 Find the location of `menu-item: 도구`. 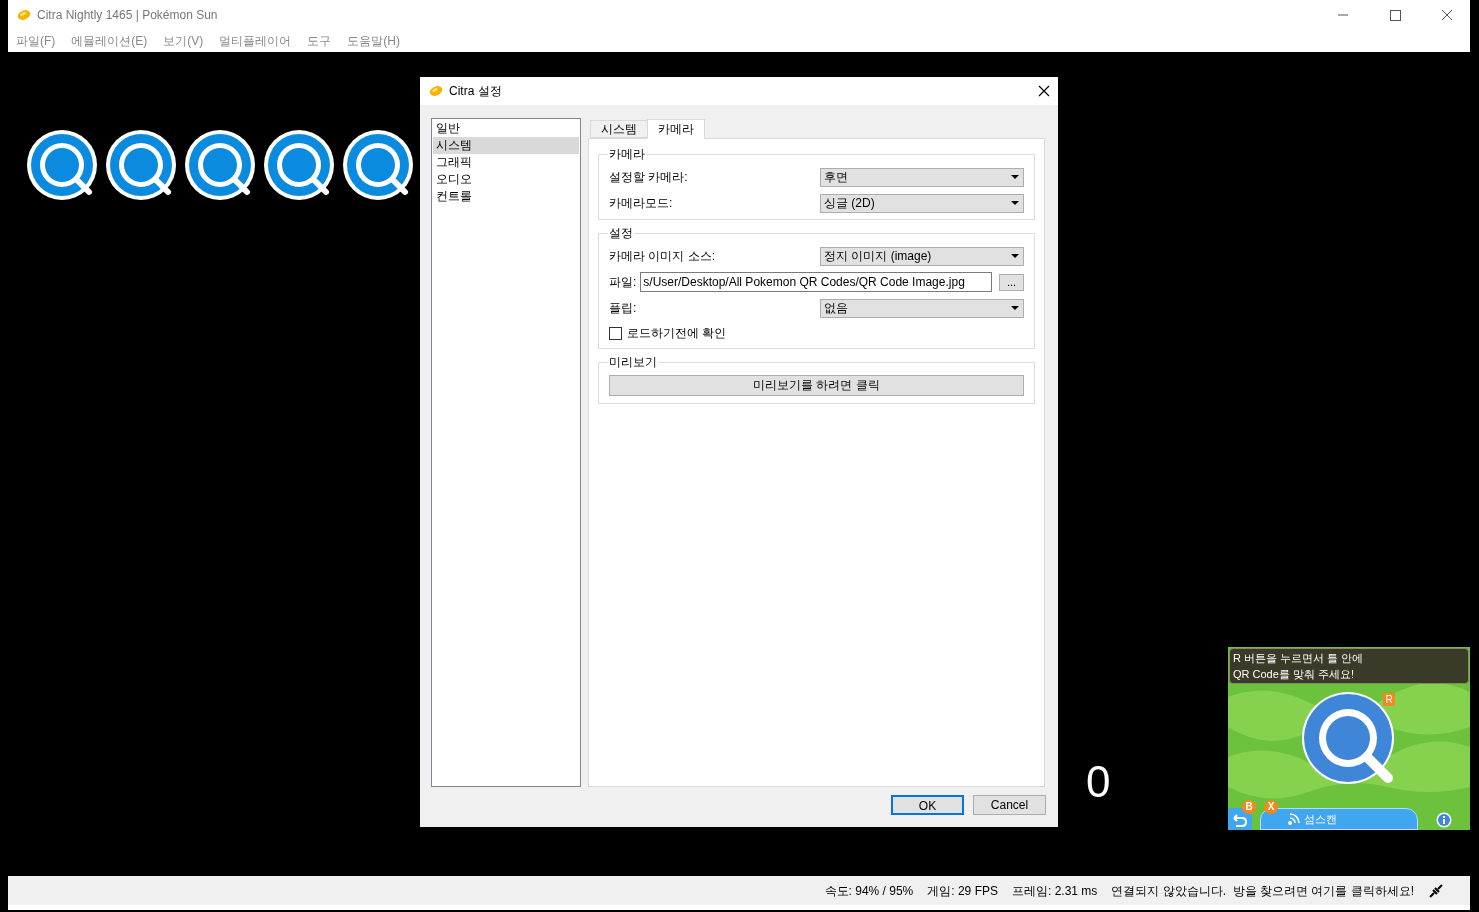

menu-item: 도구 is located at coordinates (319, 41).